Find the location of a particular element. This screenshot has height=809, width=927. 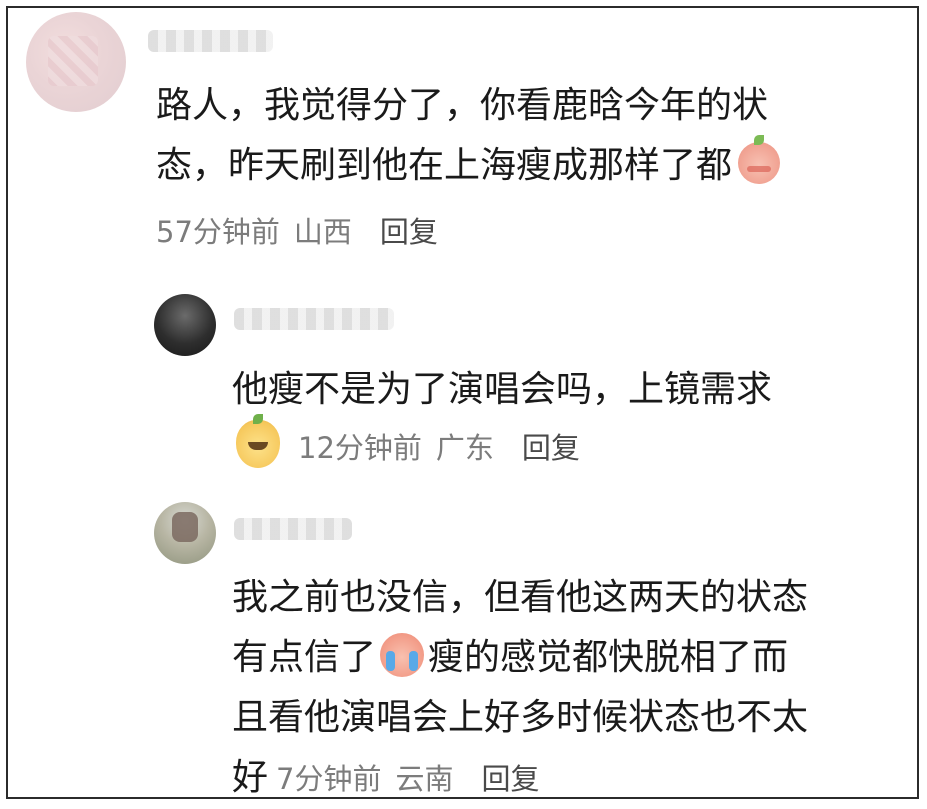

reply-1-reply-button: 回复 is located at coordinates (551, 448).